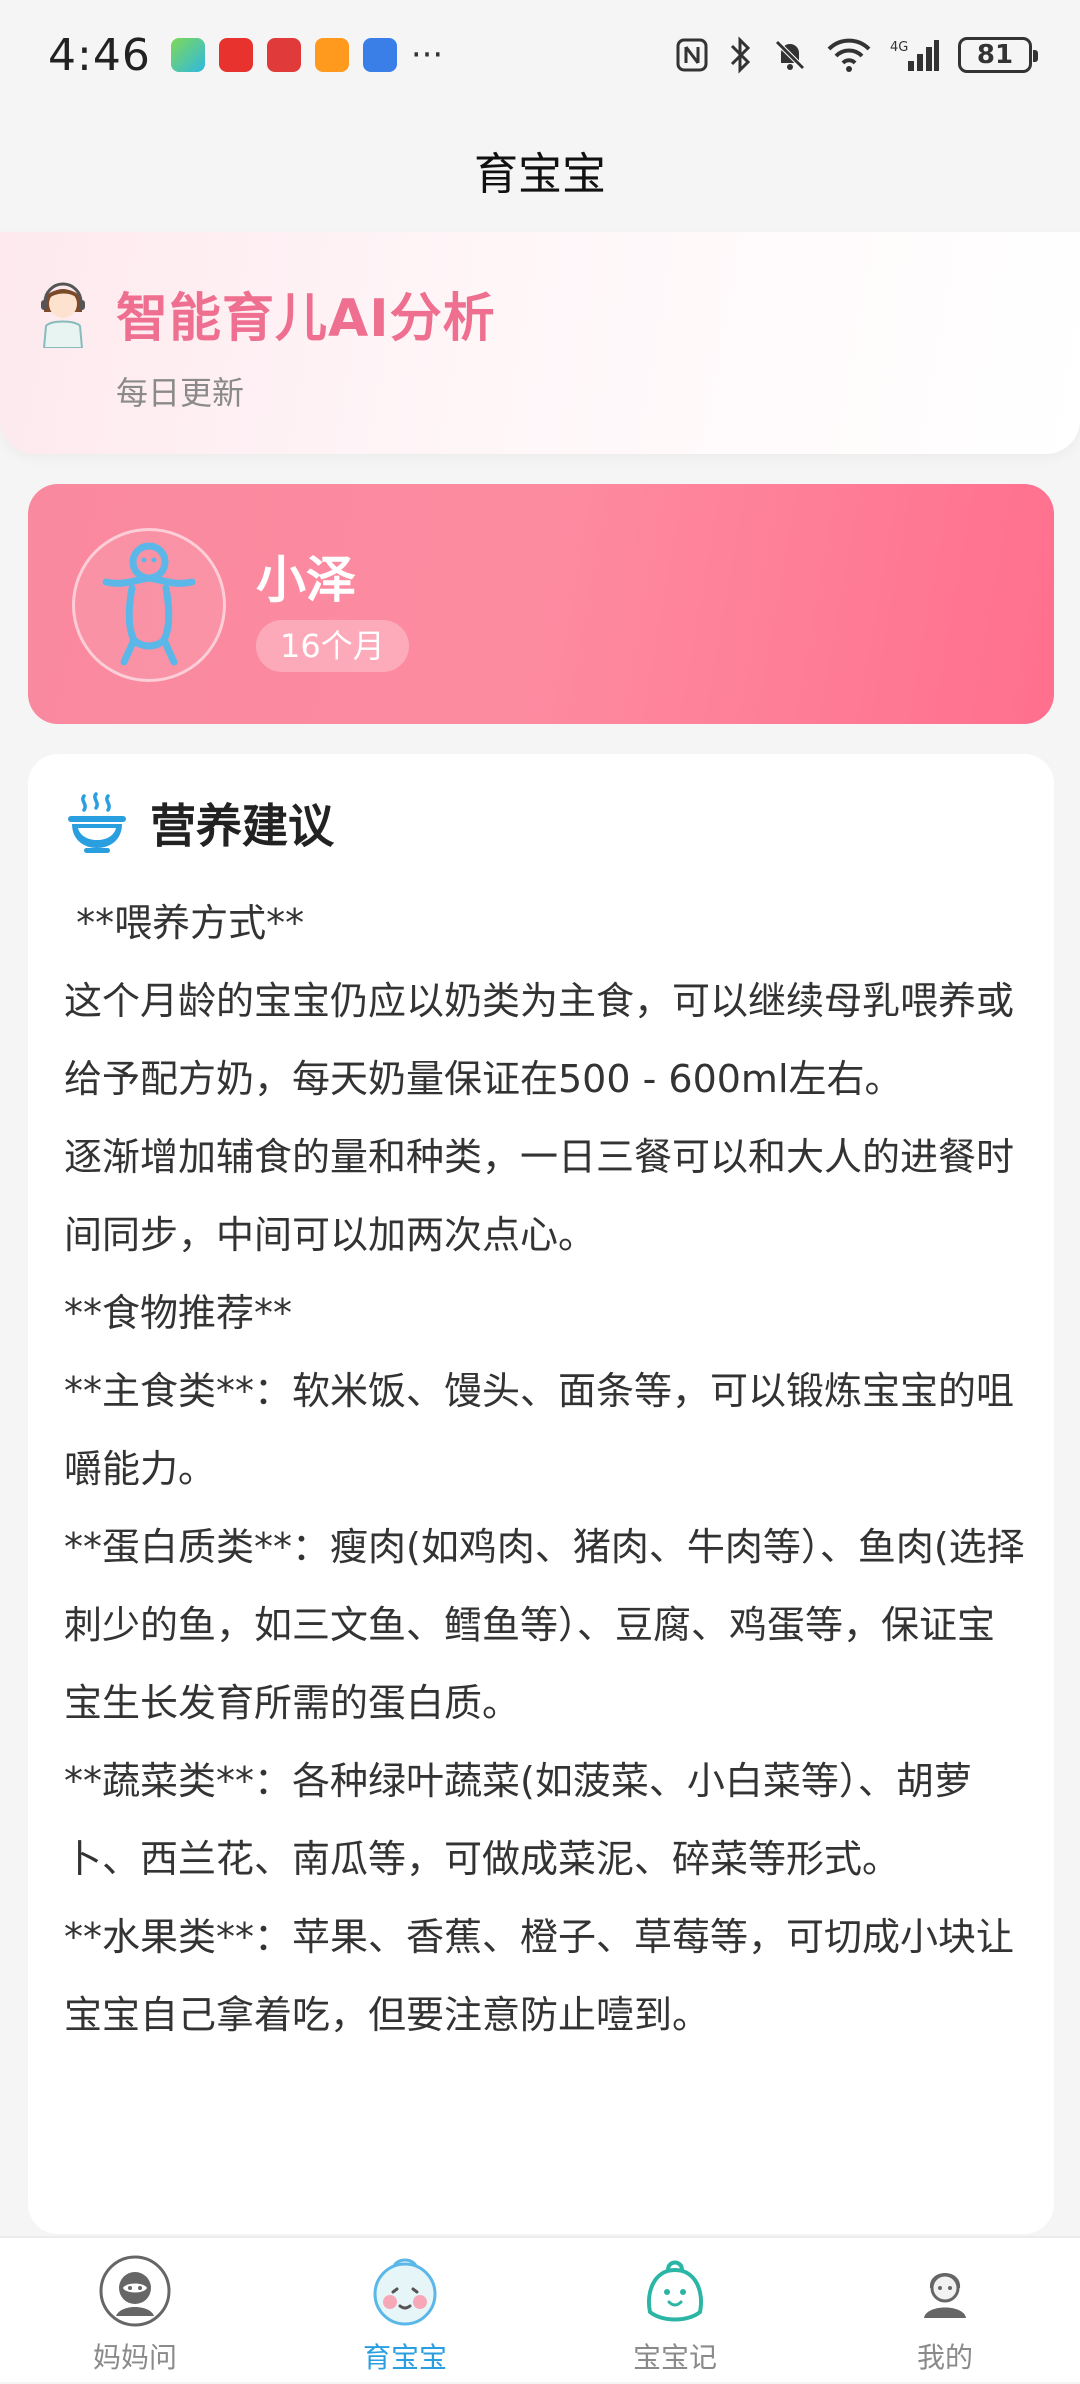  I want to click on baby-profile-card: 小泽 16个月, so click(541, 604).